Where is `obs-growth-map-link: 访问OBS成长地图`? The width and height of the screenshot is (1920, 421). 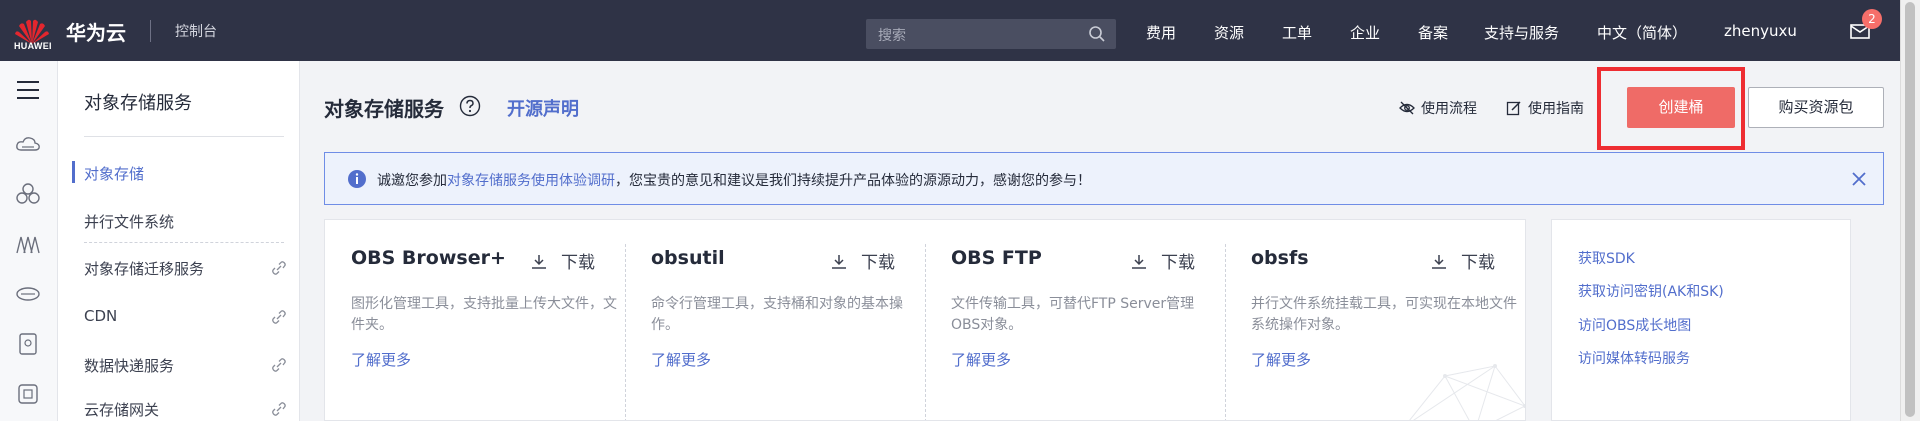
obs-growth-map-link: 访问OBS成长地图 is located at coordinates (1634, 325).